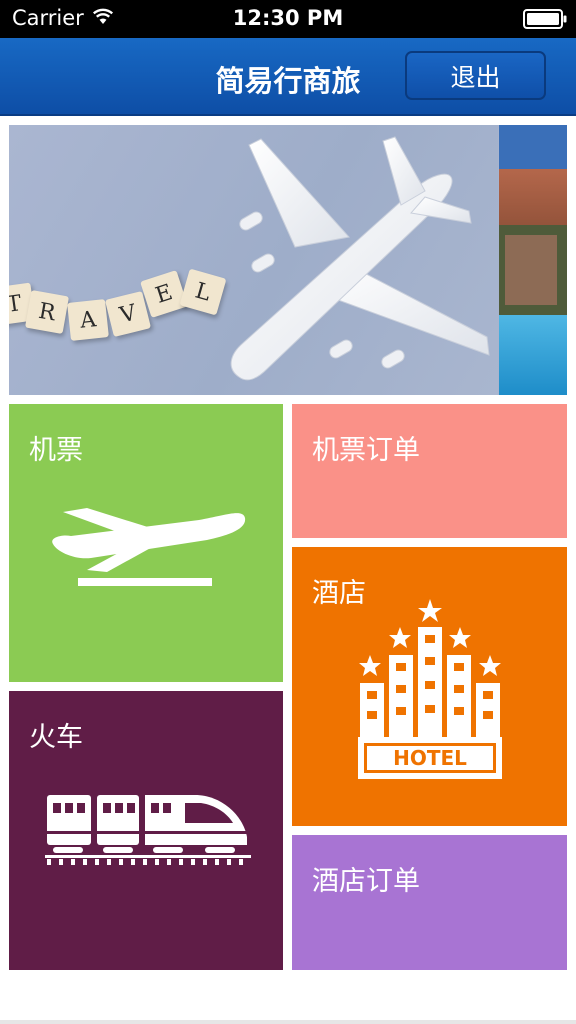 The image size is (576, 1024). Describe the element at coordinates (149, 547) in the screenshot. I see `airplane-takeoff-icon` at that location.